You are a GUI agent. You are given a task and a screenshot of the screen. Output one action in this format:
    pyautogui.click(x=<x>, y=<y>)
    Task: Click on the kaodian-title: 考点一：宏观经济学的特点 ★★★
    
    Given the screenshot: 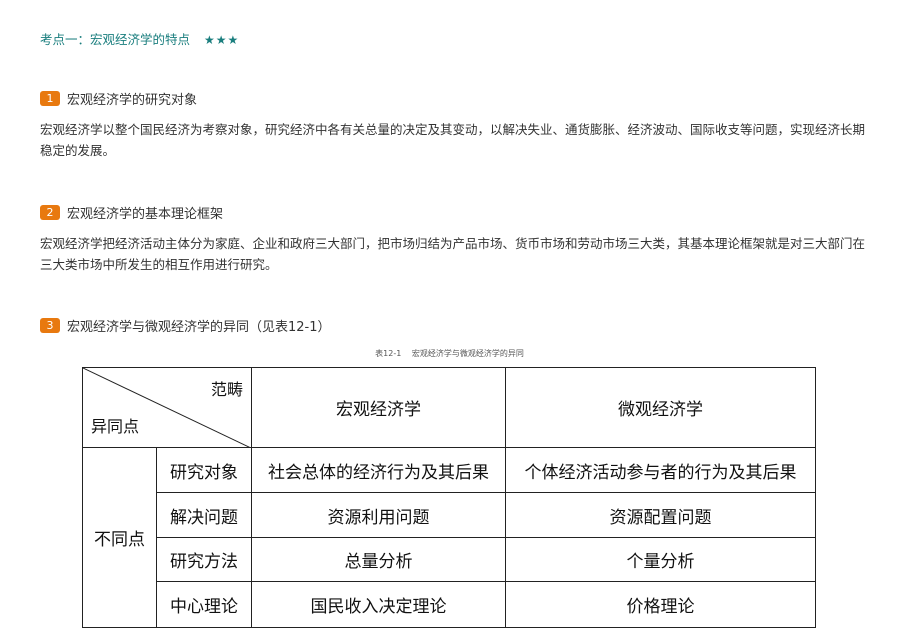 What is the action you would take?
    pyautogui.click(x=139, y=38)
    